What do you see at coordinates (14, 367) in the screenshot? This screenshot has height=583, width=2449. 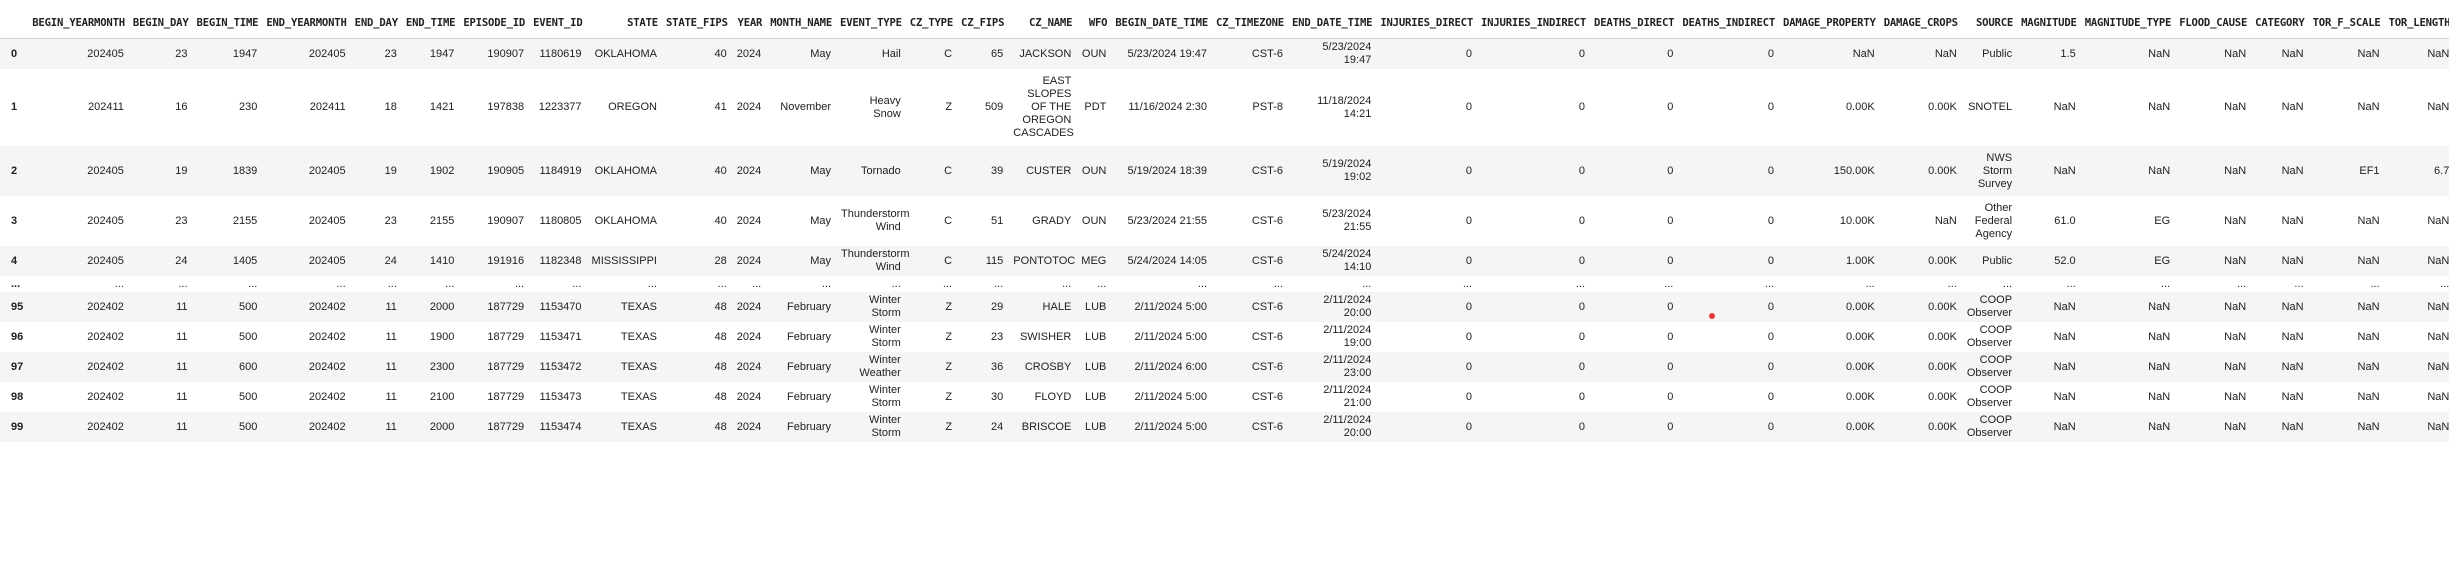 I see `row-index: 97` at bounding box center [14, 367].